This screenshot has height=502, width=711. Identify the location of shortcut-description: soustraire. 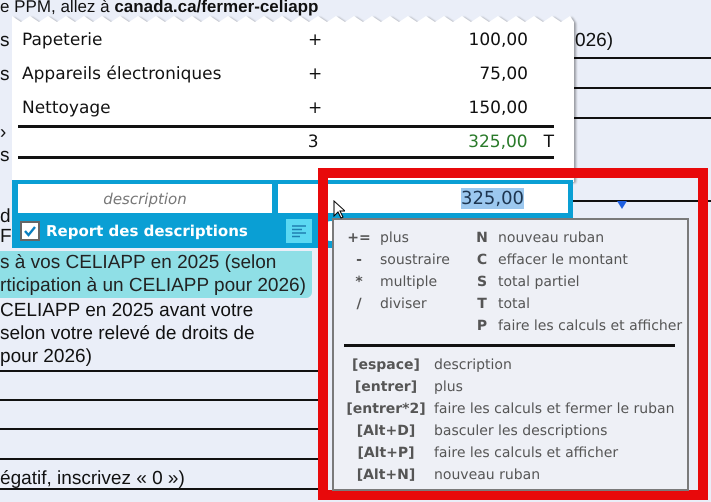
(415, 260).